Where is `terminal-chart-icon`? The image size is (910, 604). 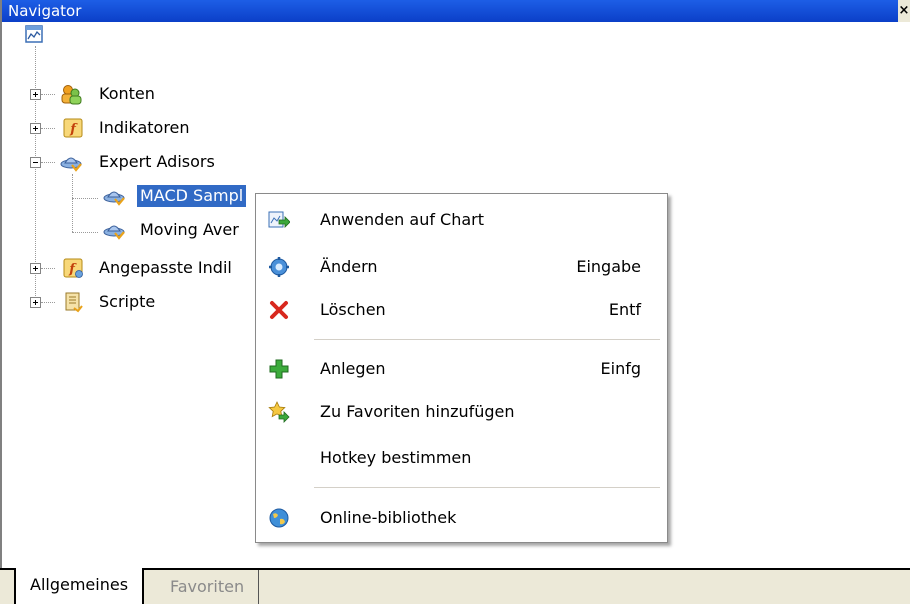
terminal-chart-icon is located at coordinates (34, 34).